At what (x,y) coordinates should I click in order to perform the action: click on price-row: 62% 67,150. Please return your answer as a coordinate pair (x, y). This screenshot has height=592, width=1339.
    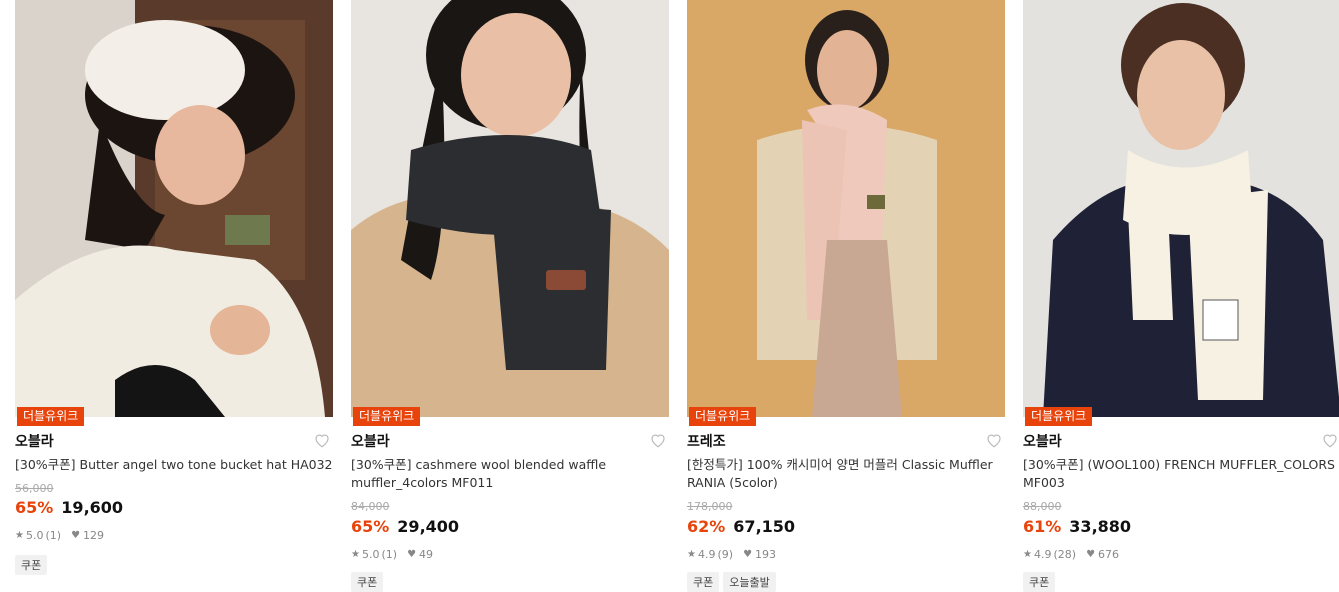
    Looking at the image, I should click on (741, 526).